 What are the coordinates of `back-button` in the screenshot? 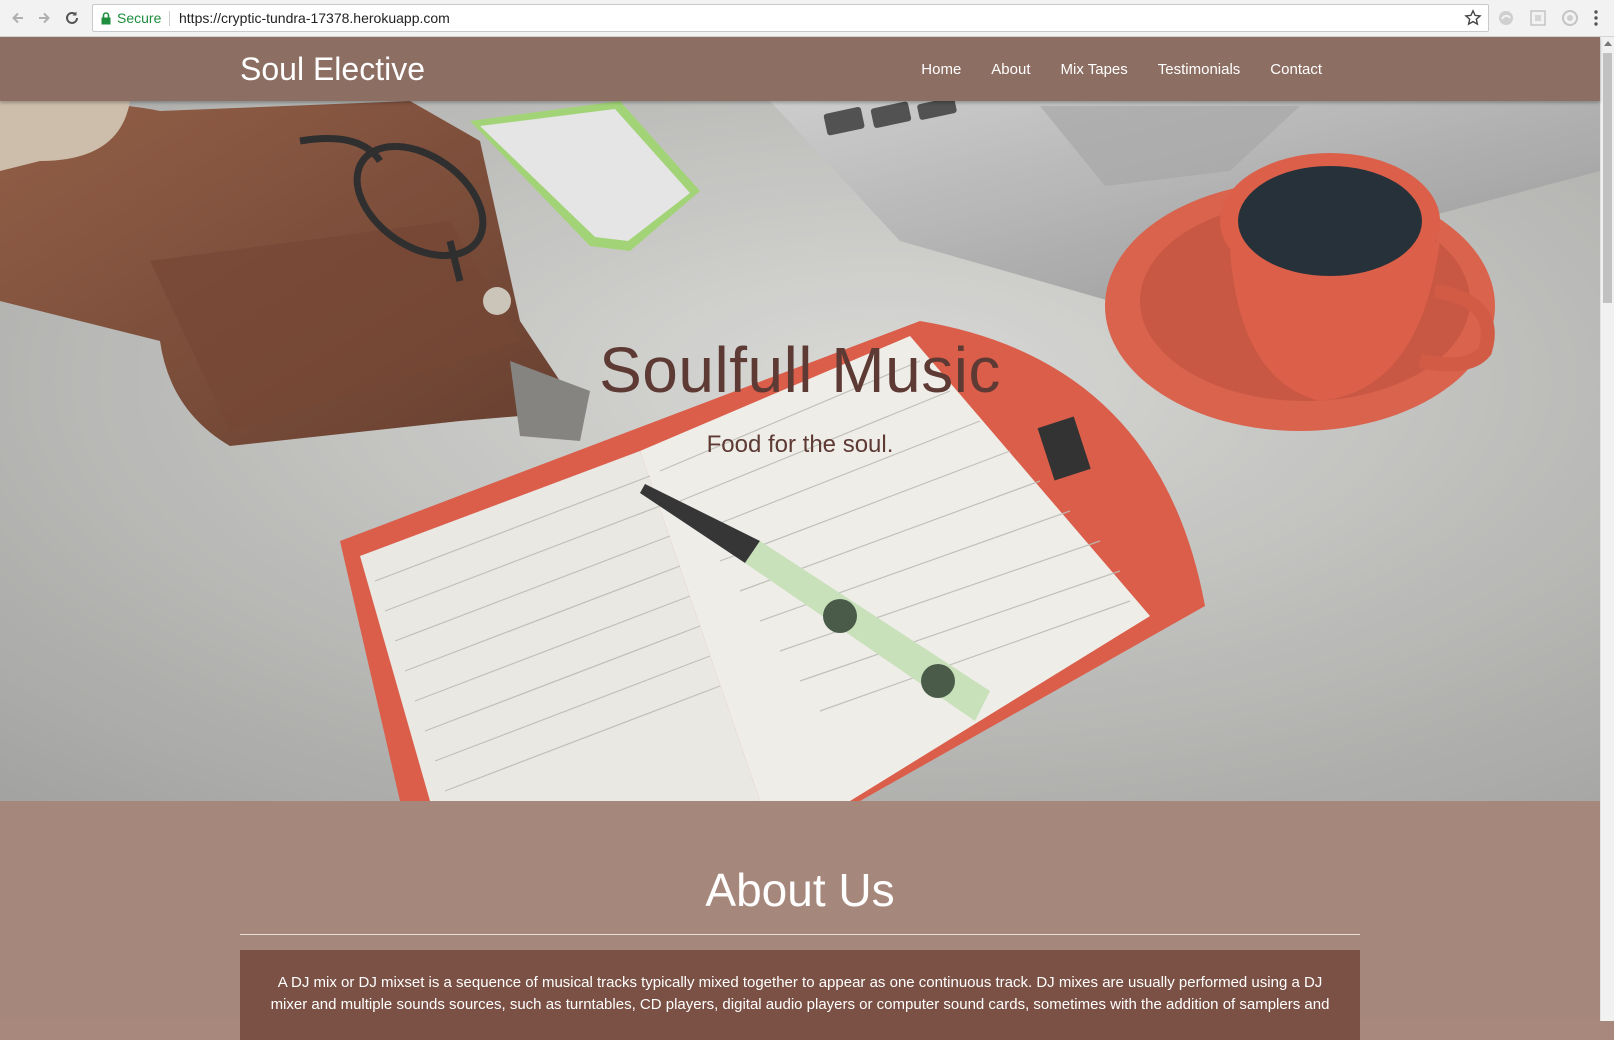 It's located at (18, 18).